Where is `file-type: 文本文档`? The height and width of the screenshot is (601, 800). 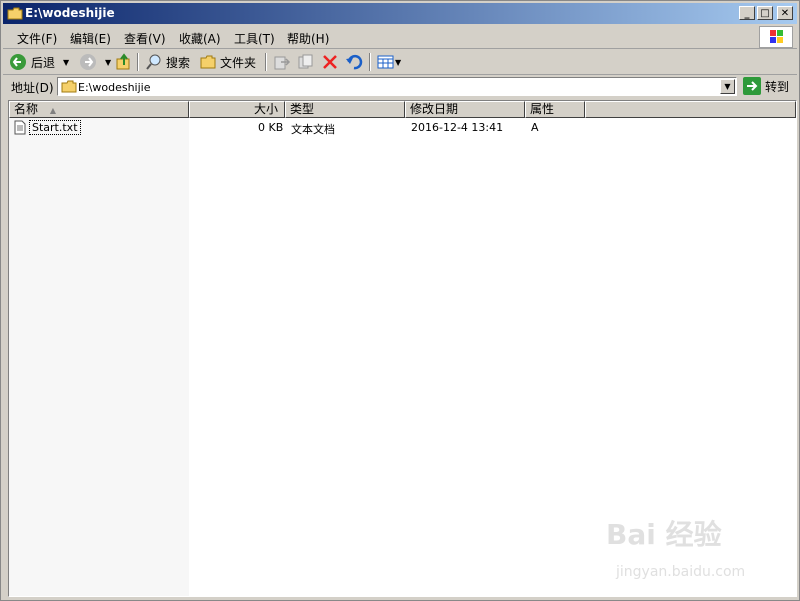 file-type: 文本文档 is located at coordinates (313, 129).